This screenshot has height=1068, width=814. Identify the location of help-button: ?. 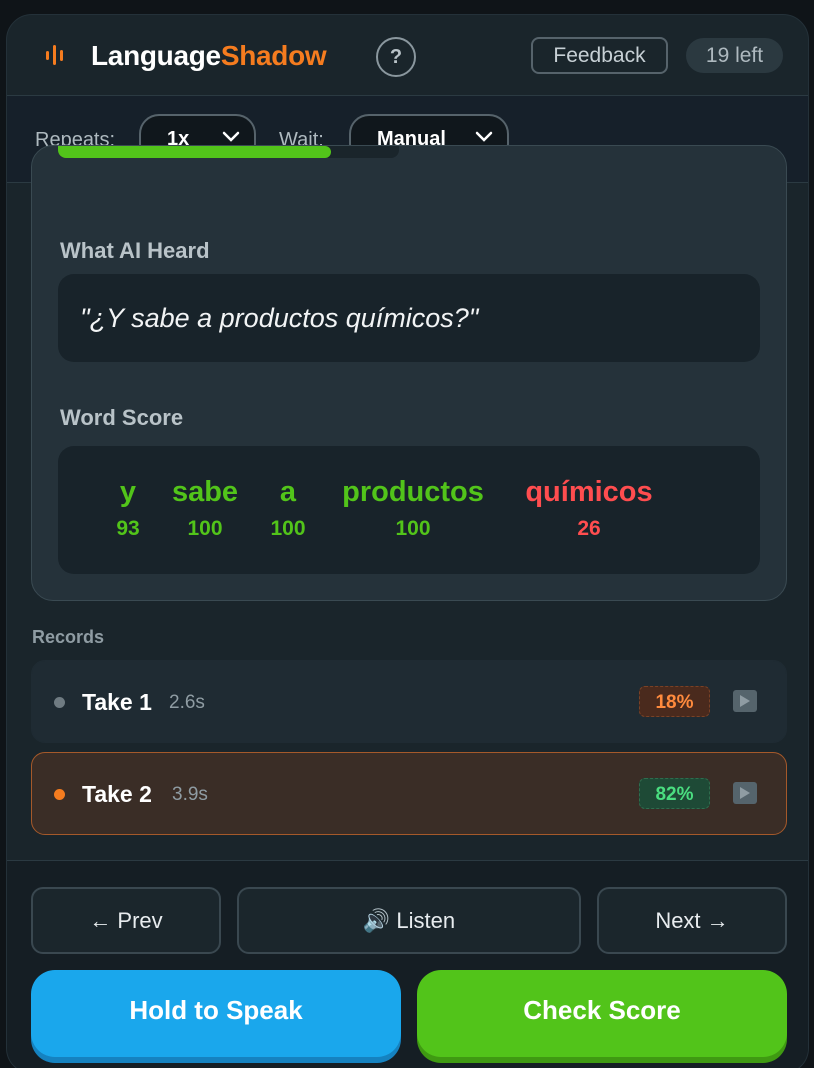
(396, 57).